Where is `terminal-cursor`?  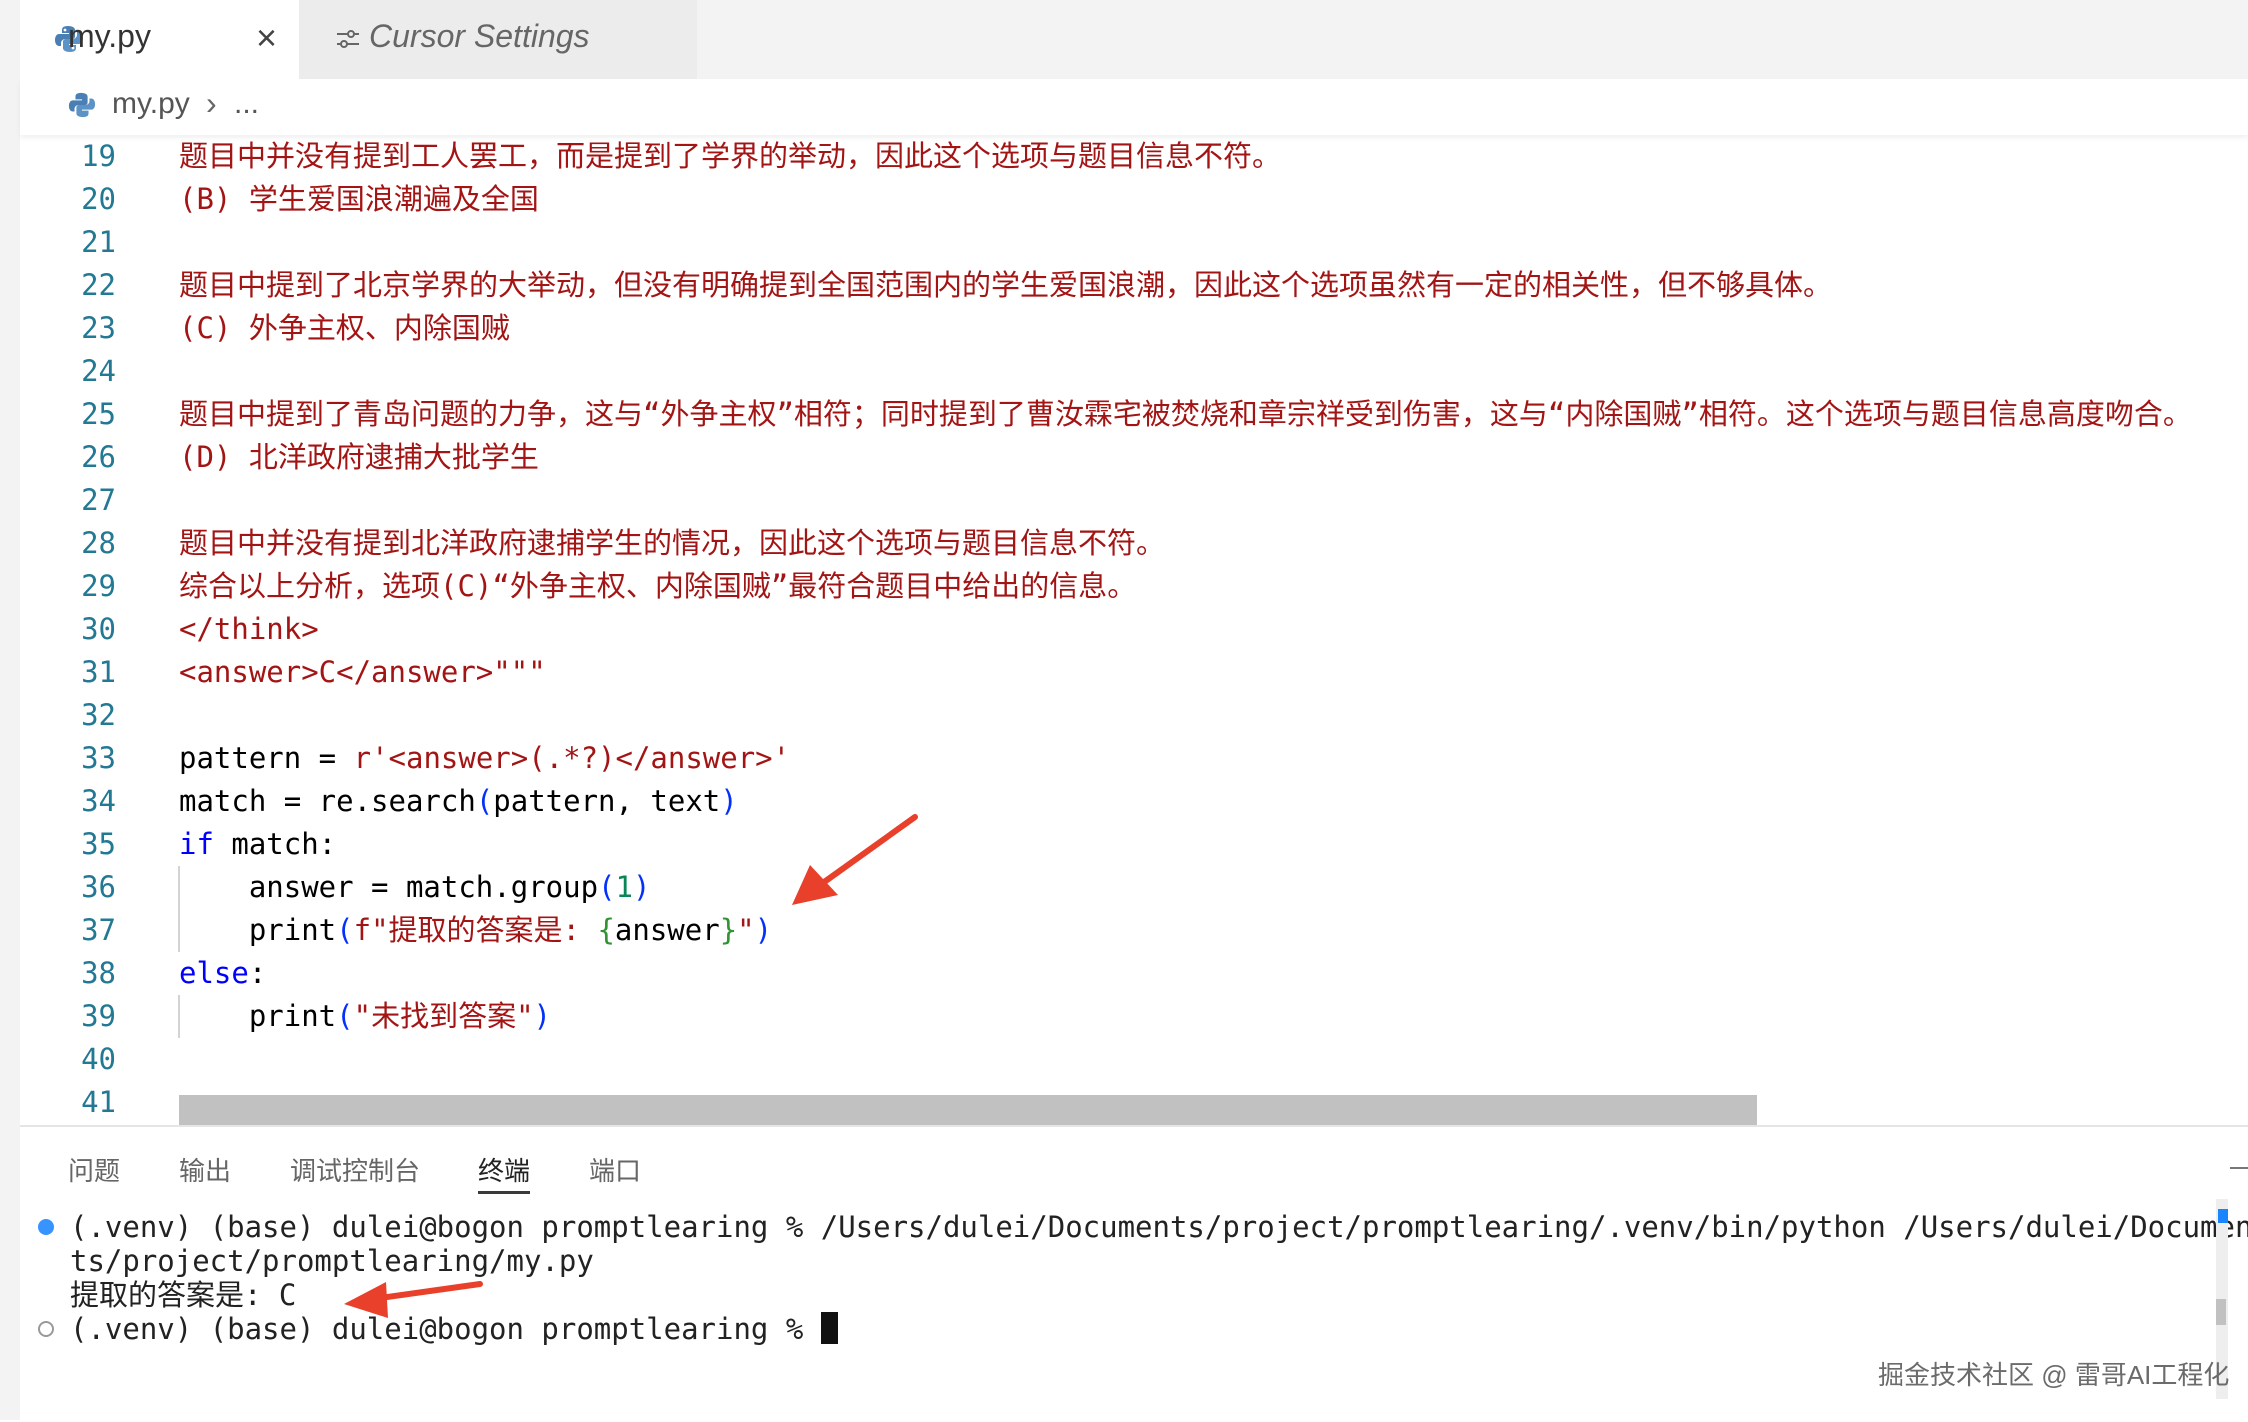 terminal-cursor is located at coordinates (829, 1328).